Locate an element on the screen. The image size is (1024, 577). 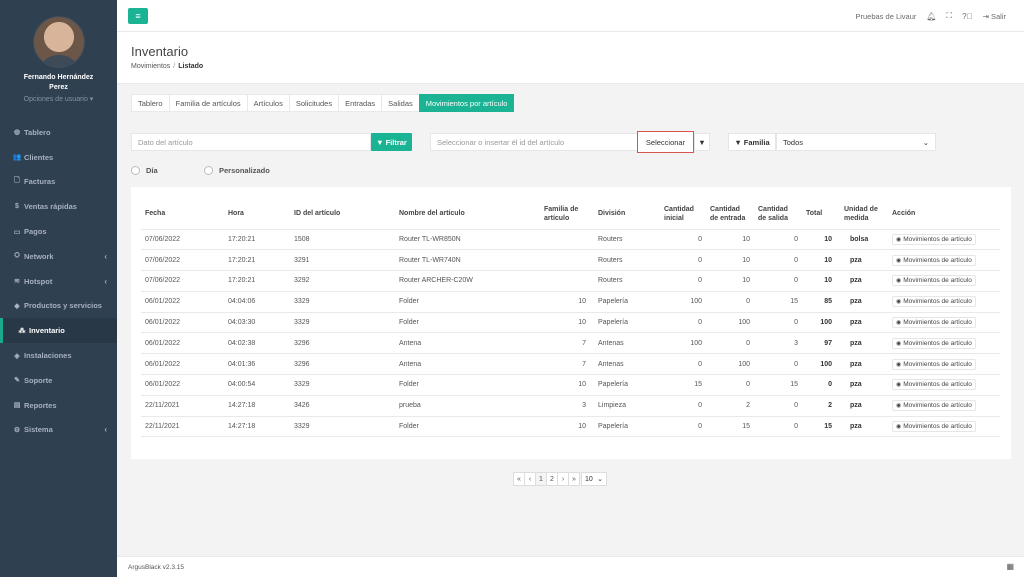
article-search-input: Dato del artículo is located at coordinates (251, 142).